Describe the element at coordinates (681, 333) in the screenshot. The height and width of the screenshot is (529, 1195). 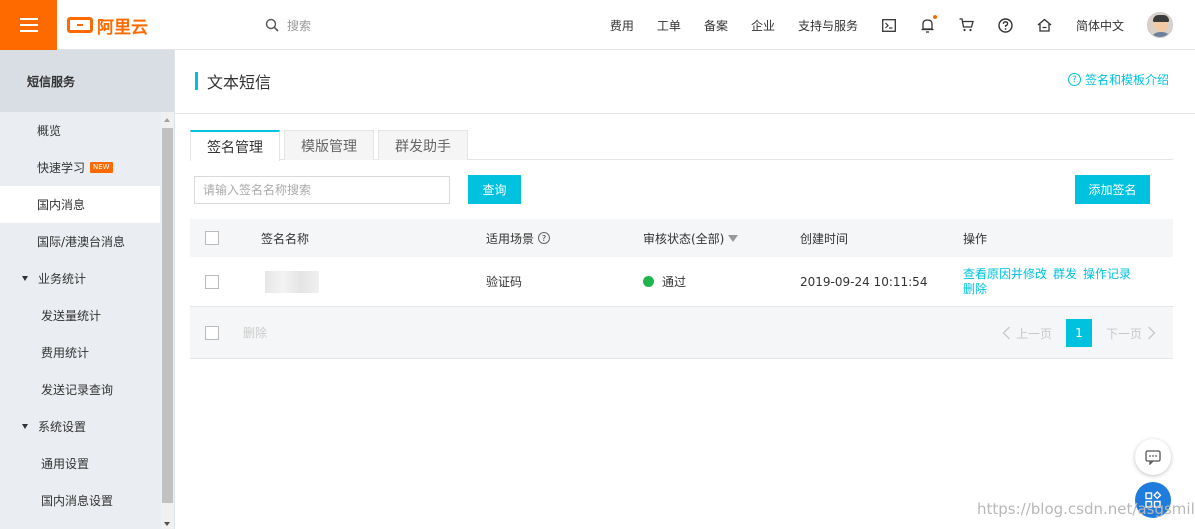
I see `table-footer: 删除 上一页 1 下一页` at that location.